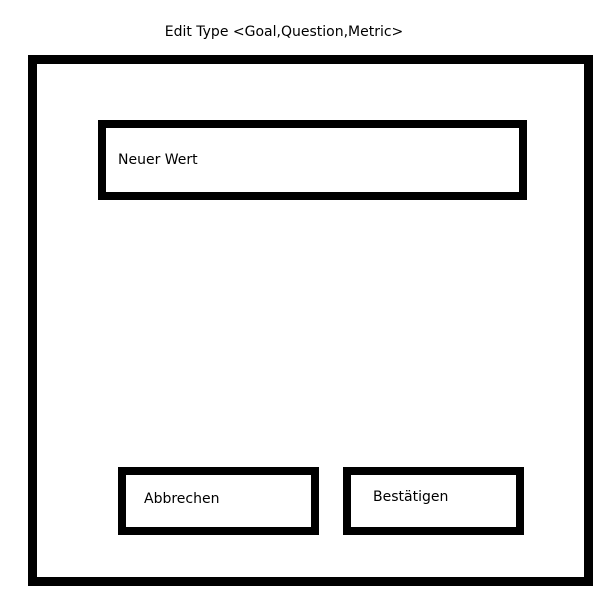  I want to click on cancel-button-label: Abbrechen, so click(182, 499).